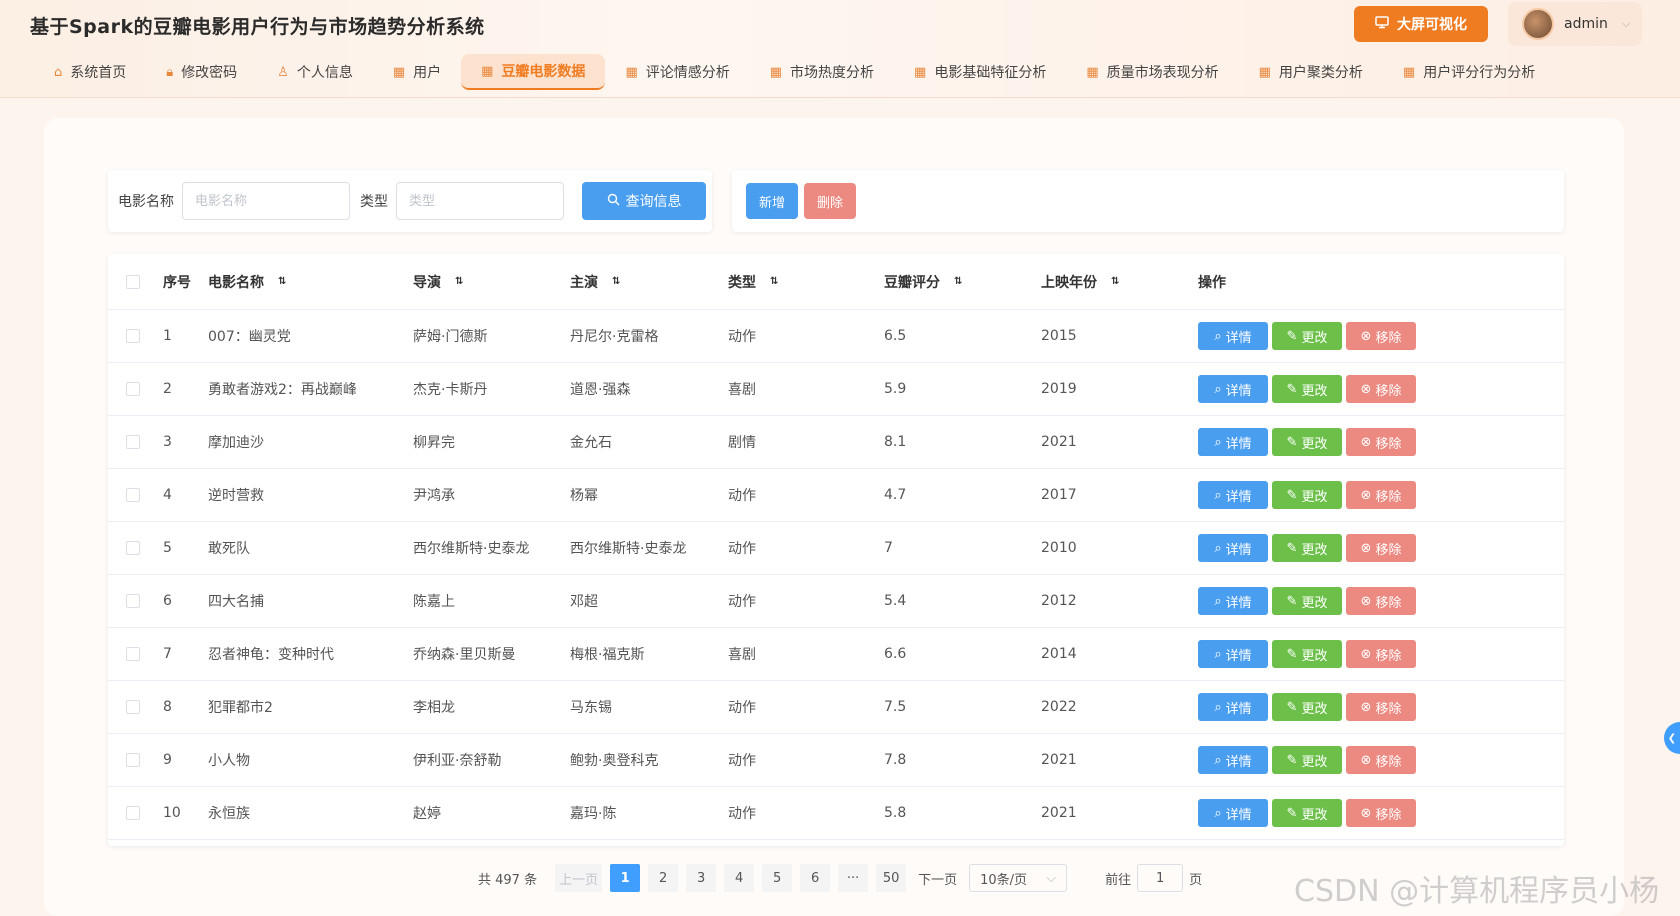 Image resolution: width=1680 pixels, height=916 pixels. Describe the element at coordinates (133, 281) in the screenshot. I see `select-all-checkbox` at that location.